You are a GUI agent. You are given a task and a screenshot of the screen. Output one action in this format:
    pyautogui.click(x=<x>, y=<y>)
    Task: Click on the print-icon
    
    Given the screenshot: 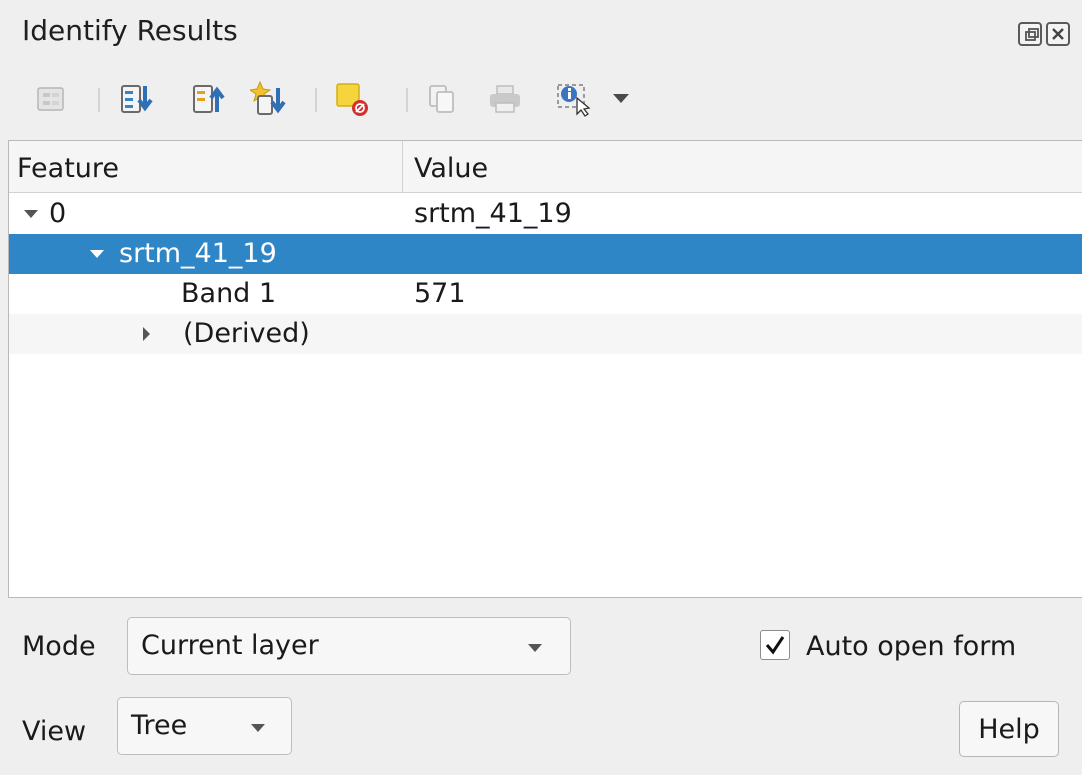 What is the action you would take?
    pyautogui.click(x=505, y=99)
    